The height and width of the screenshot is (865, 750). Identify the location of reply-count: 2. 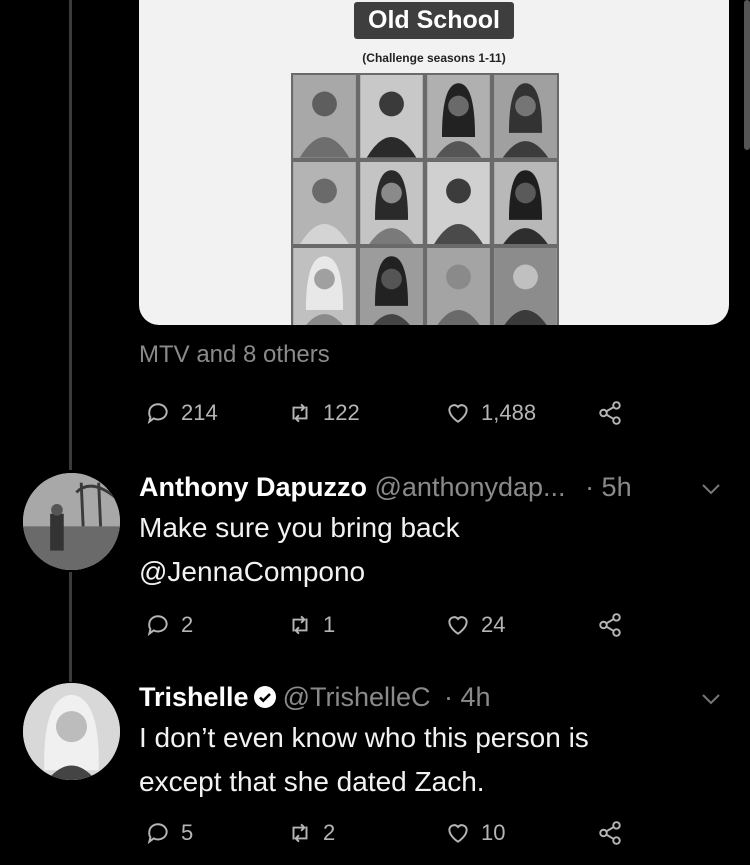
(187, 624).